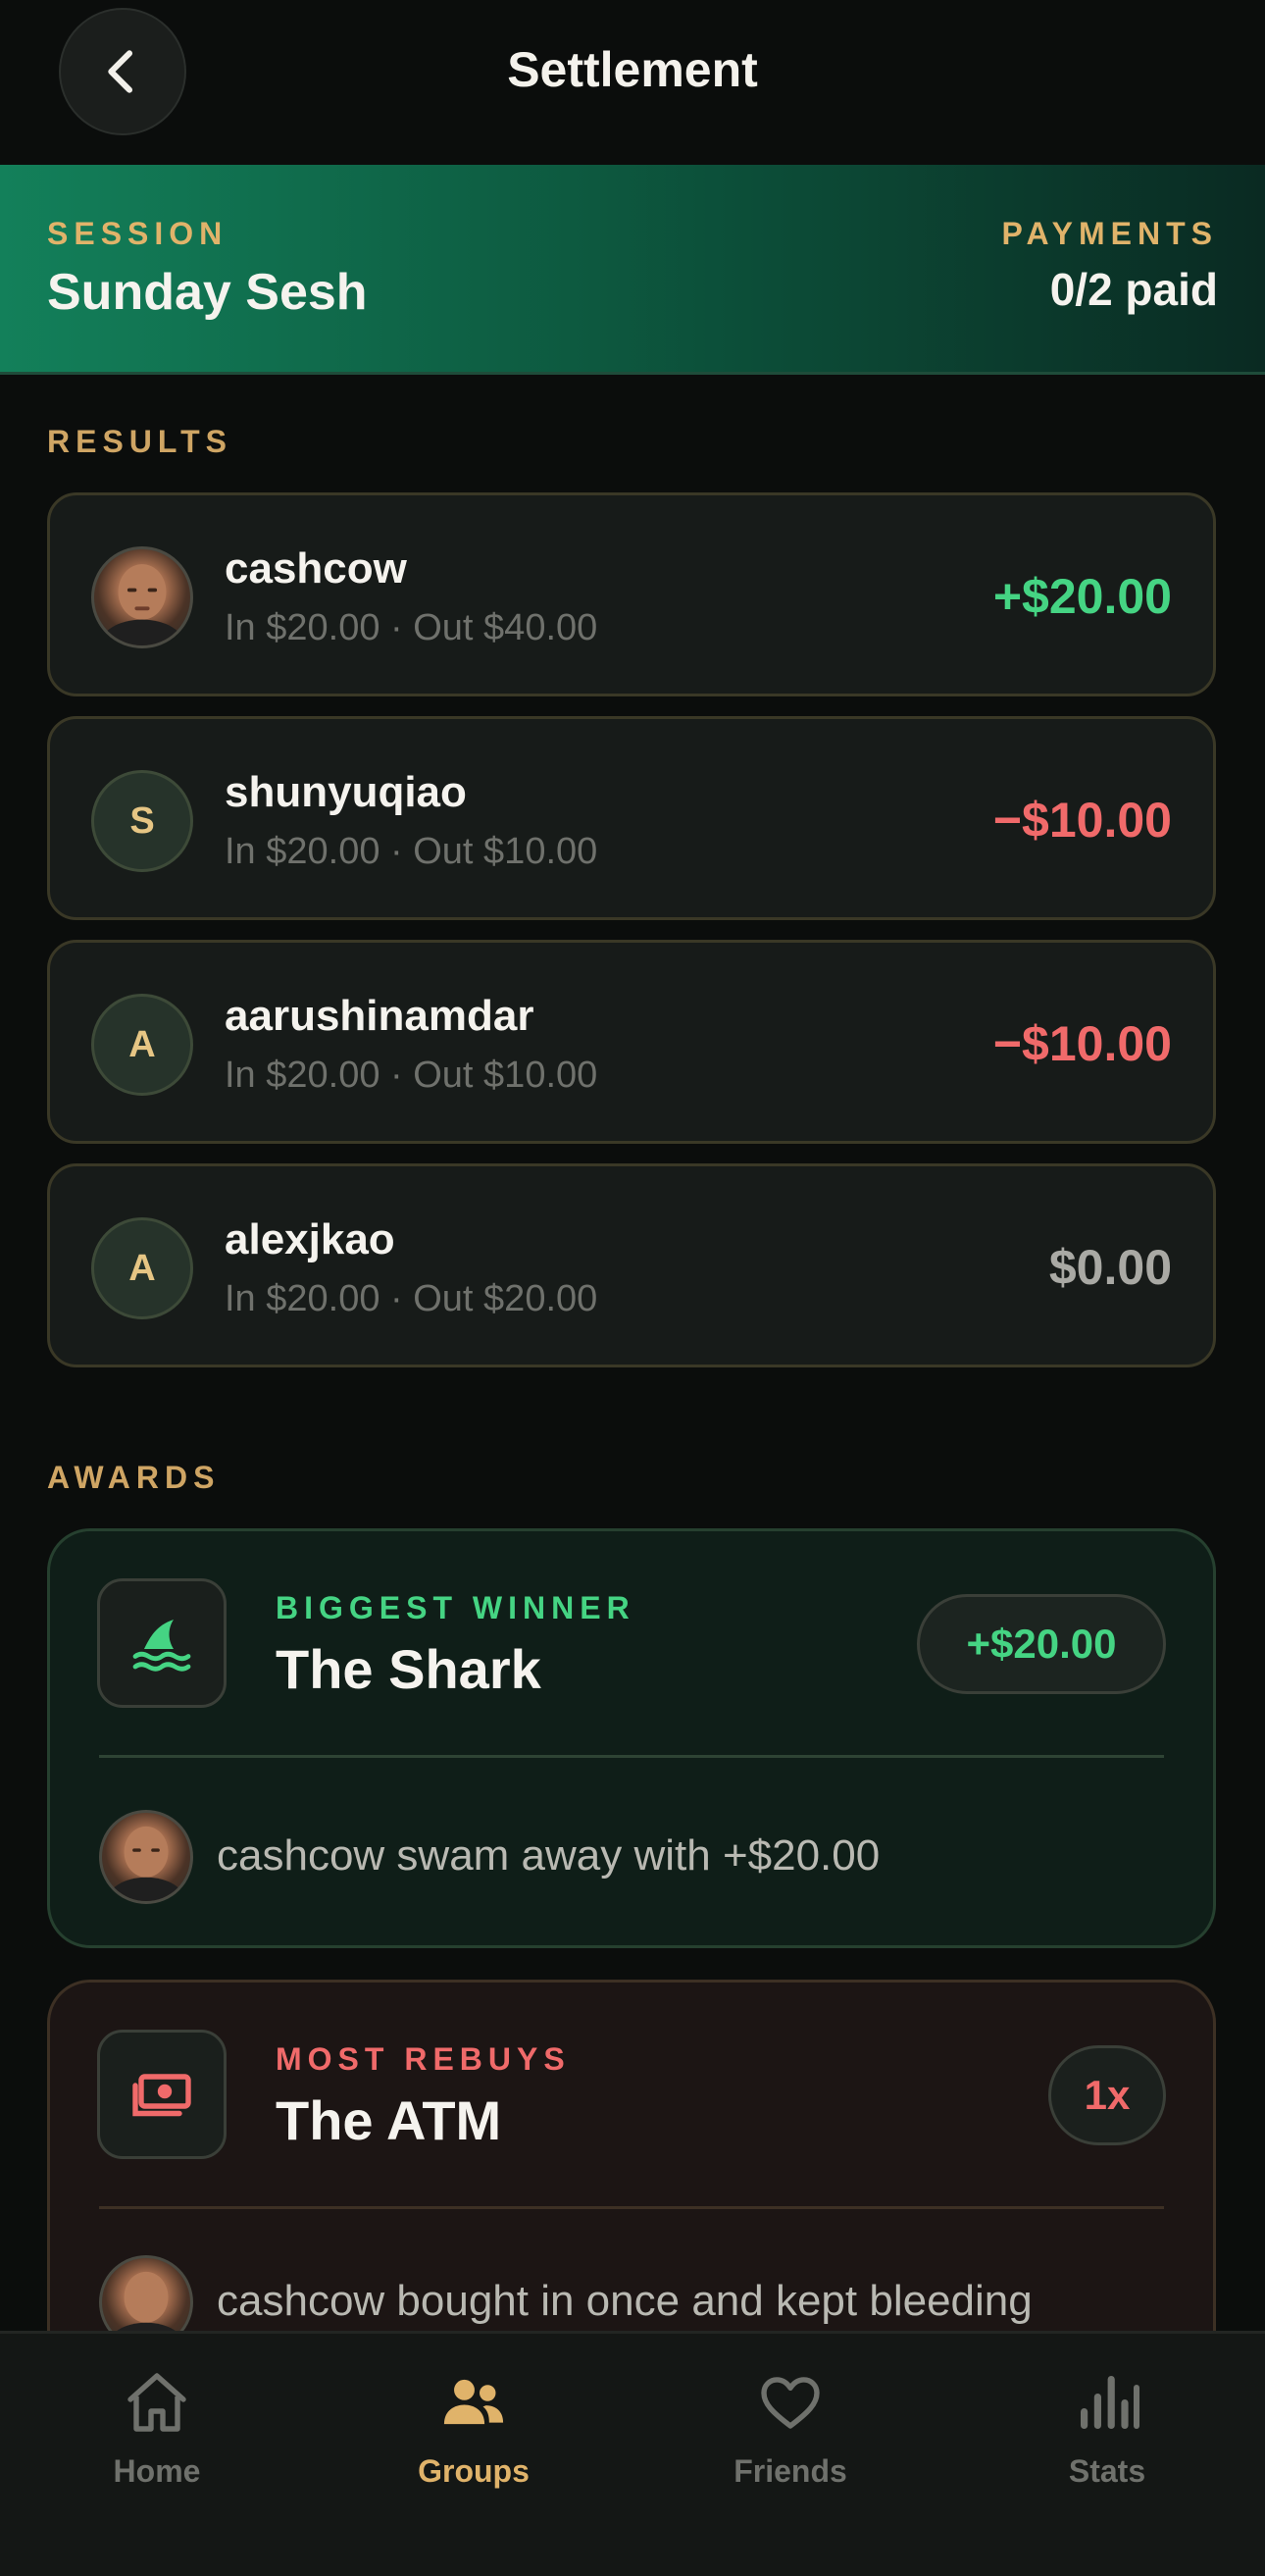 Image resolution: width=1265 pixels, height=2576 pixels. Describe the element at coordinates (137, 233) in the screenshot. I see `session-label: SESSION` at that location.